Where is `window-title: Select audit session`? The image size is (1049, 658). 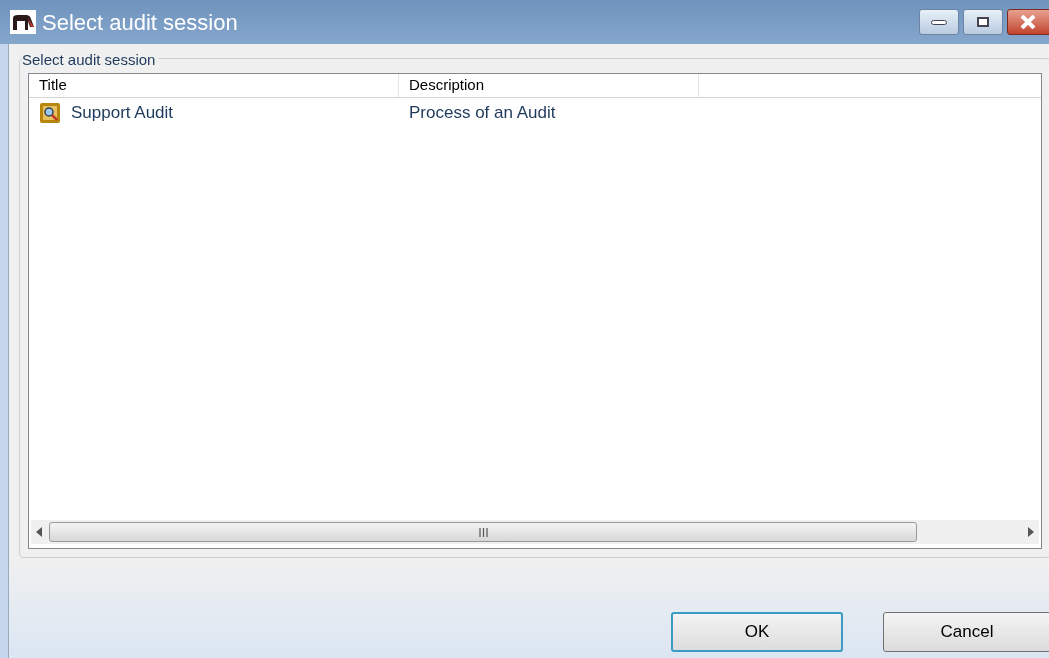 window-title: Select audit session is located at coordinates (140, 22).